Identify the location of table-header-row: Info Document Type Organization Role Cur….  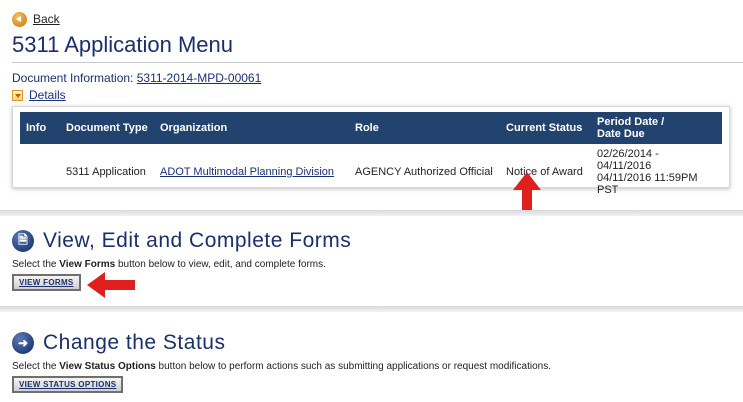
(371, 128).